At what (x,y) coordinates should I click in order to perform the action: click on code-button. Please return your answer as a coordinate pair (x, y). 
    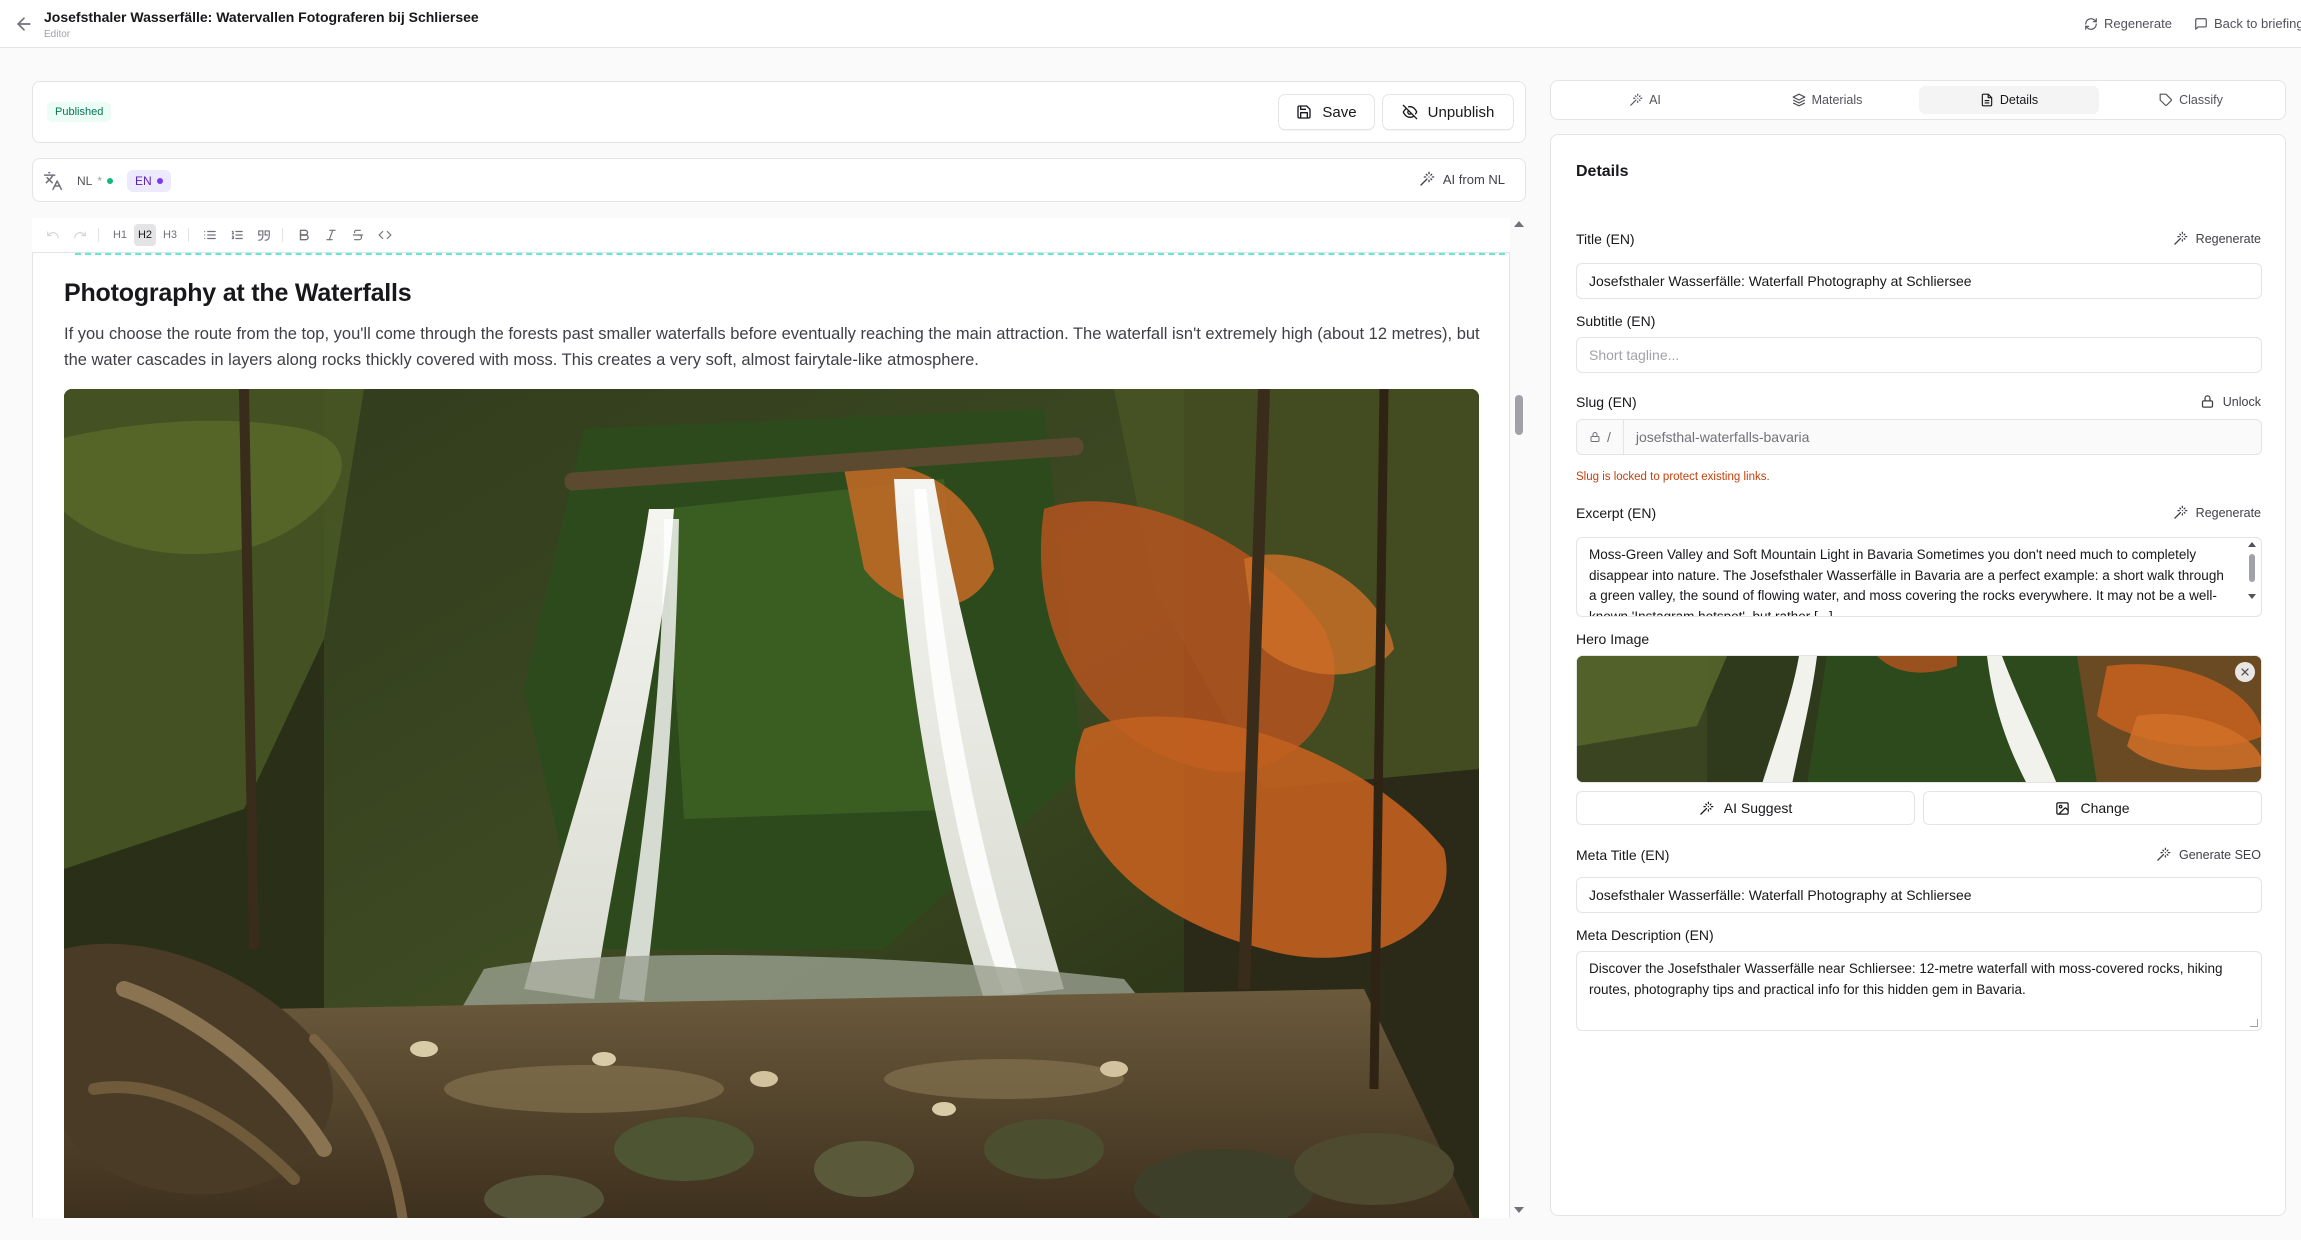
    Looking at the image, I should click on (385, 235).